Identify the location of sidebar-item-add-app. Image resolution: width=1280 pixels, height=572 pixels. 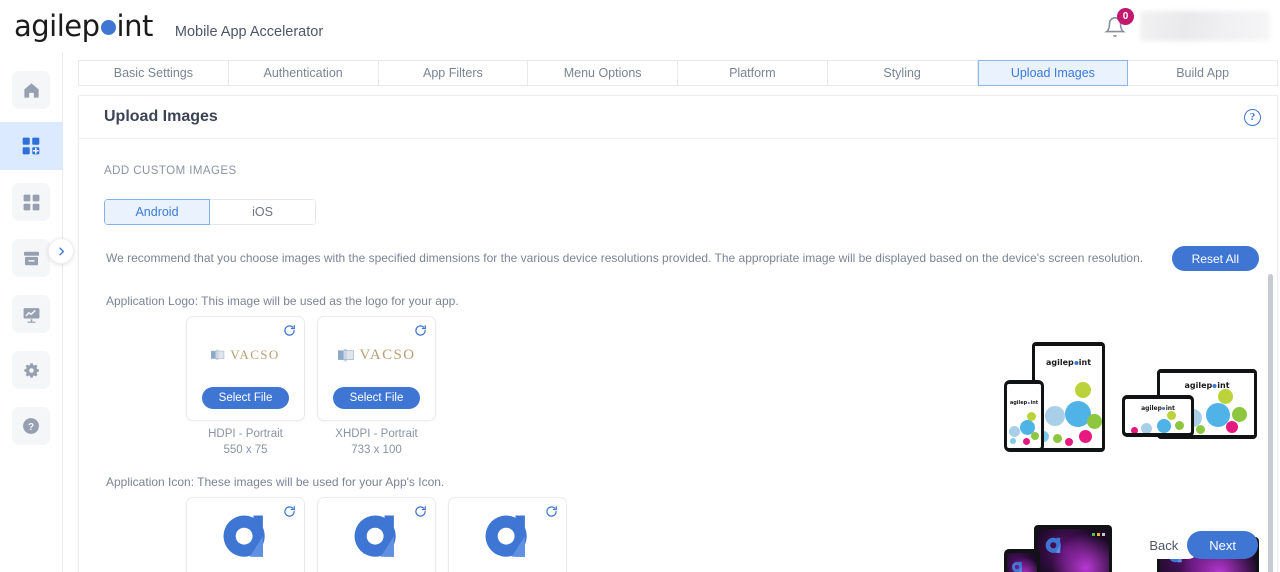
(31, 146).